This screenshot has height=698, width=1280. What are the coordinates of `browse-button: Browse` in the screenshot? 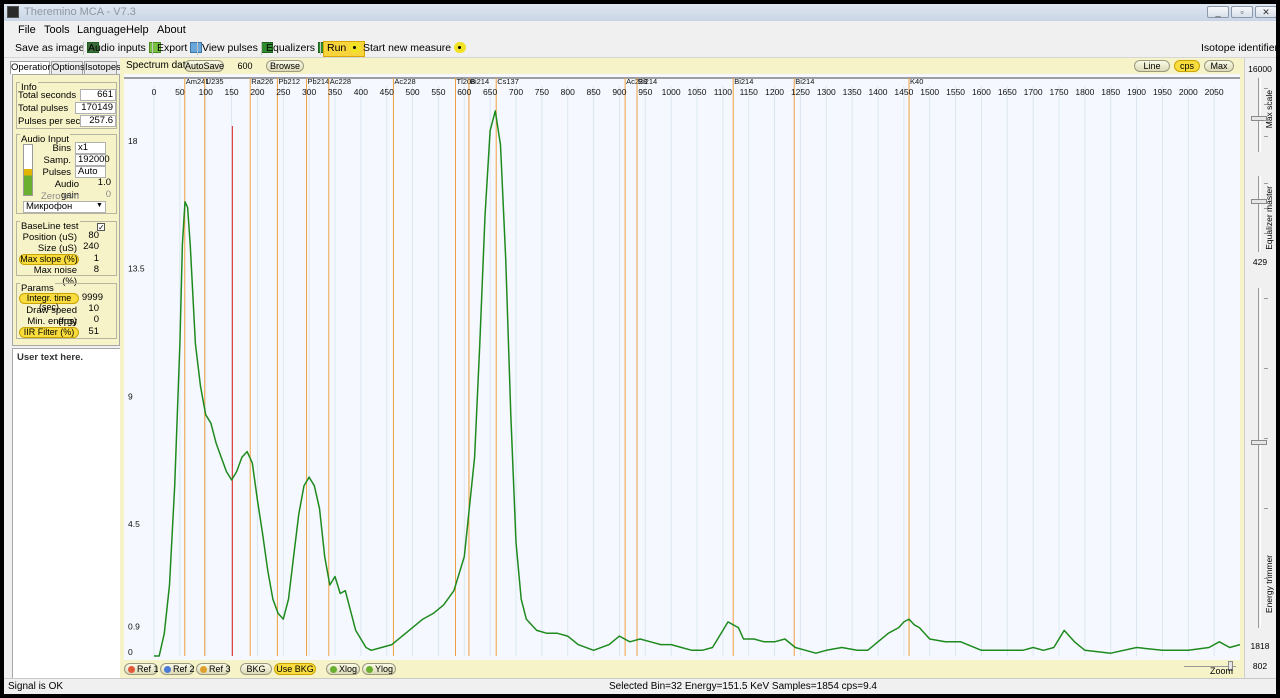 It's located at (285, 66).